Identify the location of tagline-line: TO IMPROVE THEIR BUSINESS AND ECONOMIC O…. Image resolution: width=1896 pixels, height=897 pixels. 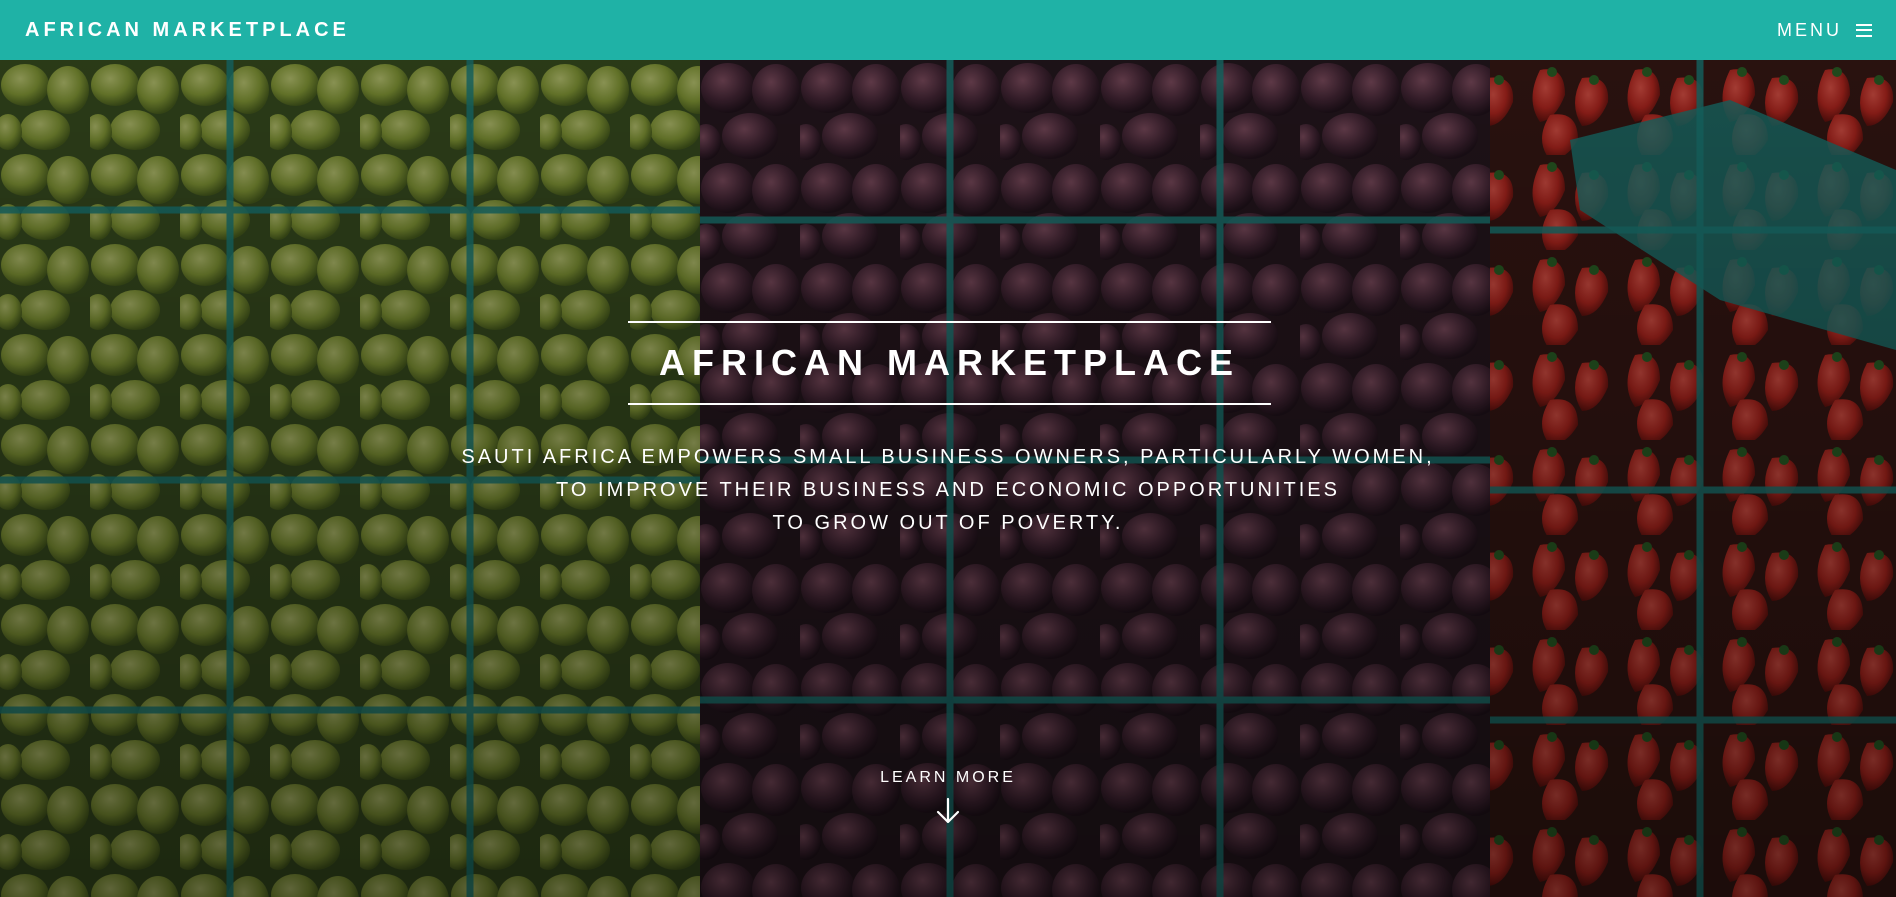
(948, 490).